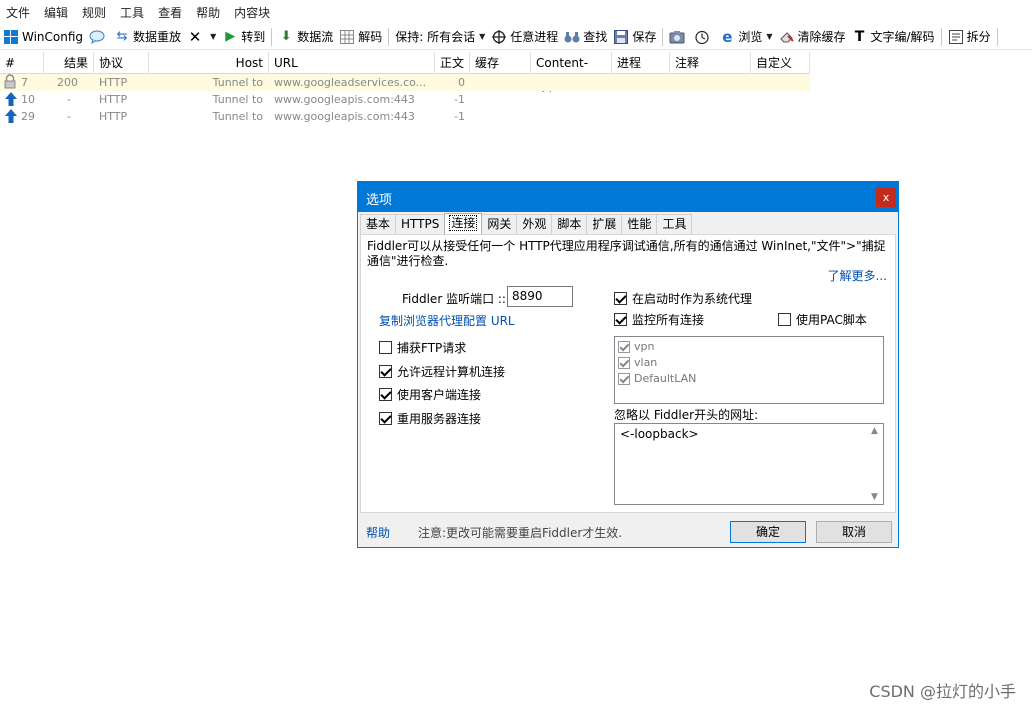 This screenshot has height=708, width=1032. Describe the element at coordinates (124, 99) in the screenshot. I see `row-protocol: HTTP` at that location.